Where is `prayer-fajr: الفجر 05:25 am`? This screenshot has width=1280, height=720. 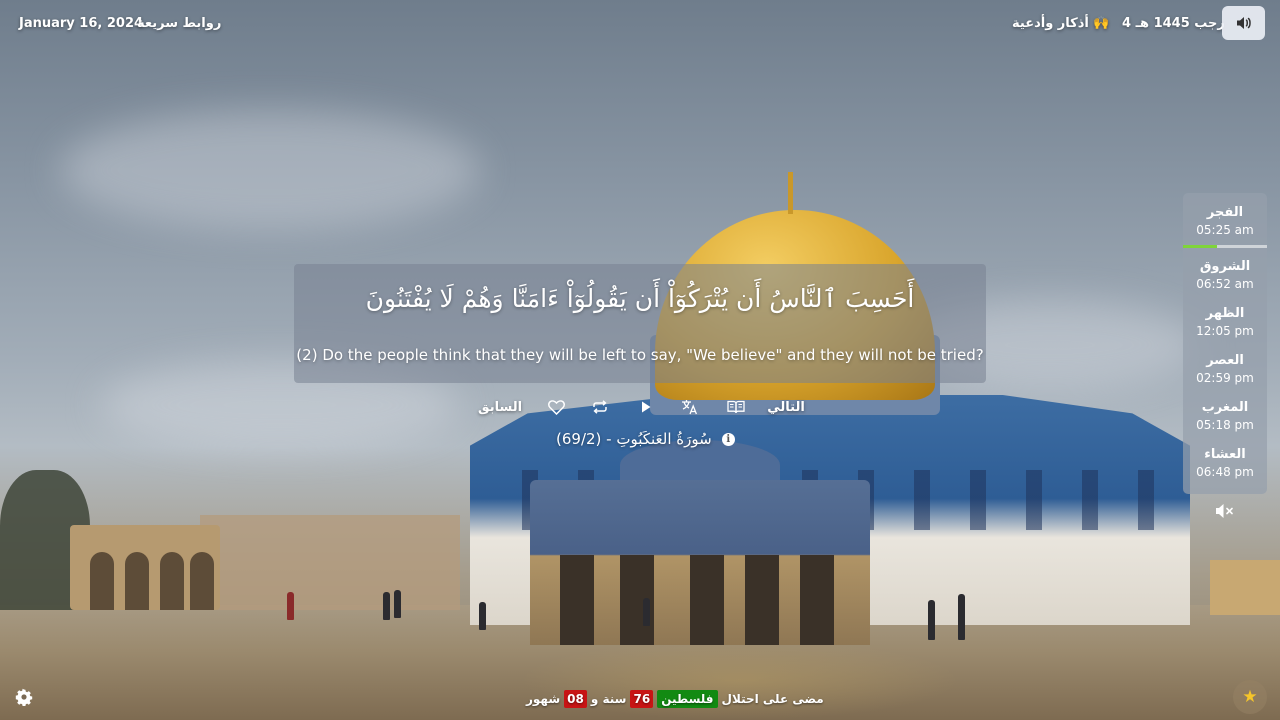 prayer-fajr: الفجر 05:25 am is located at coordinates (1225, 216).